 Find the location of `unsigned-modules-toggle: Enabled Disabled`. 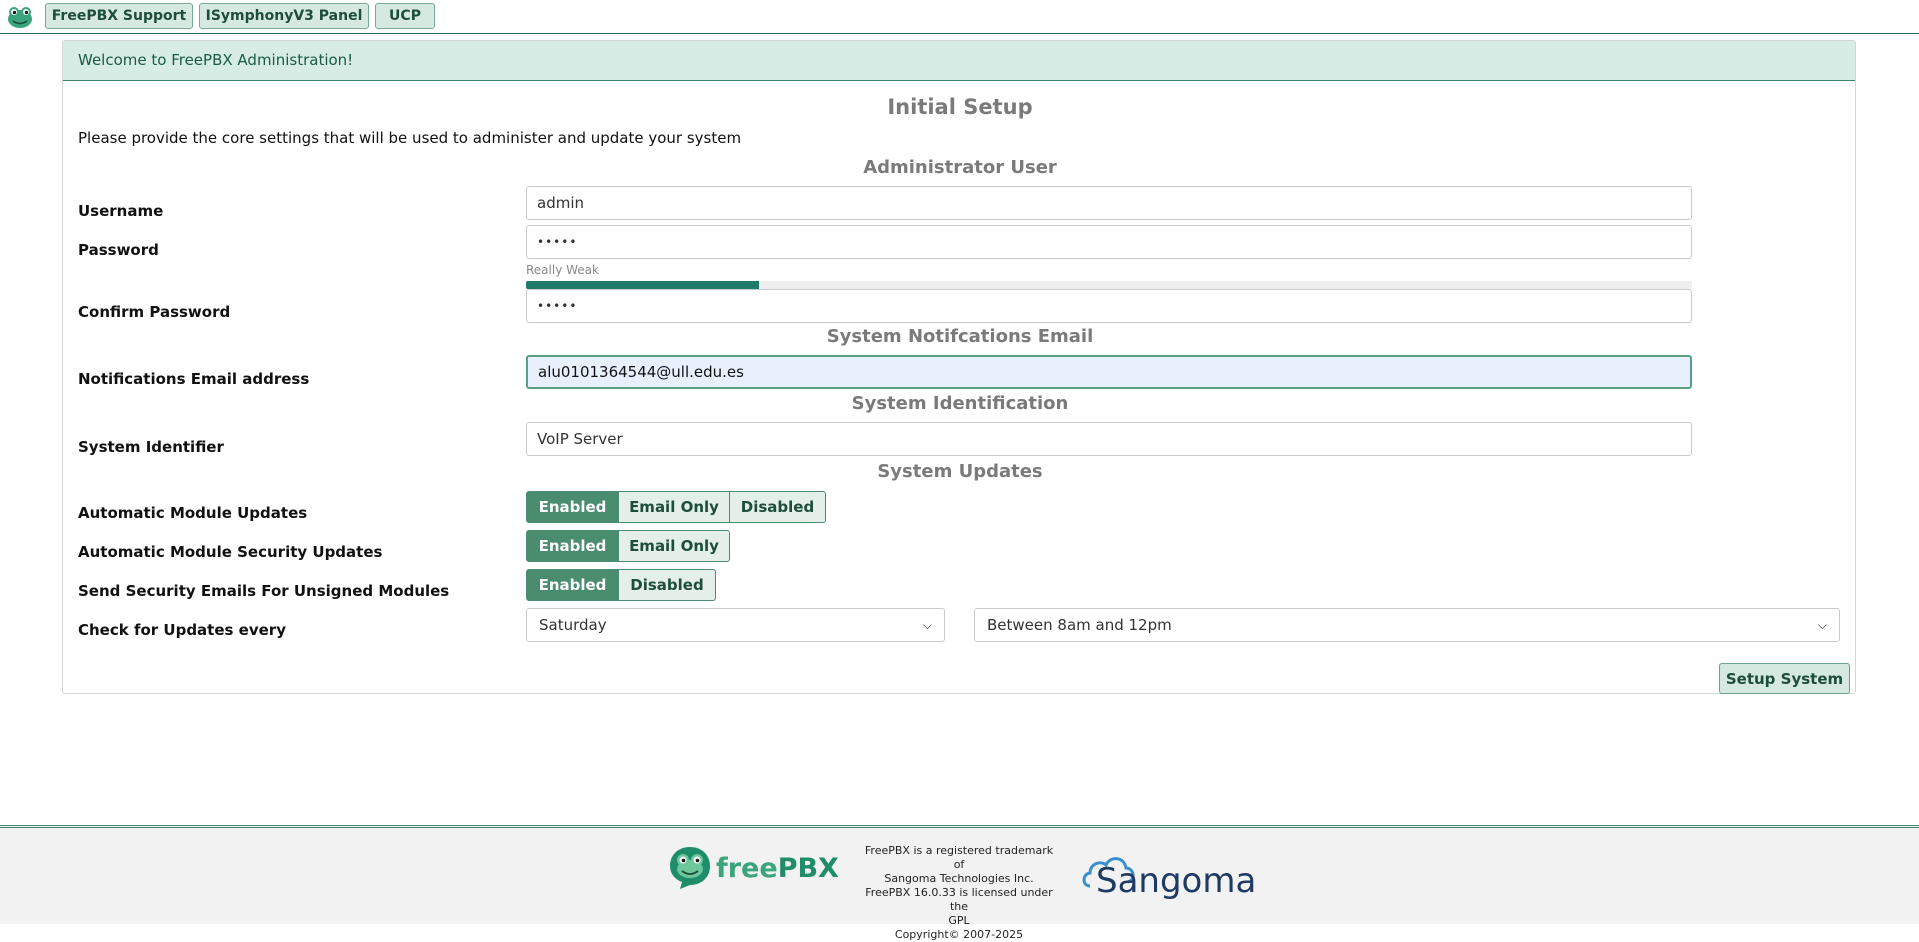

unsigned-modules-toggle: Enabled Disabled is located at coordinates (621, 585).